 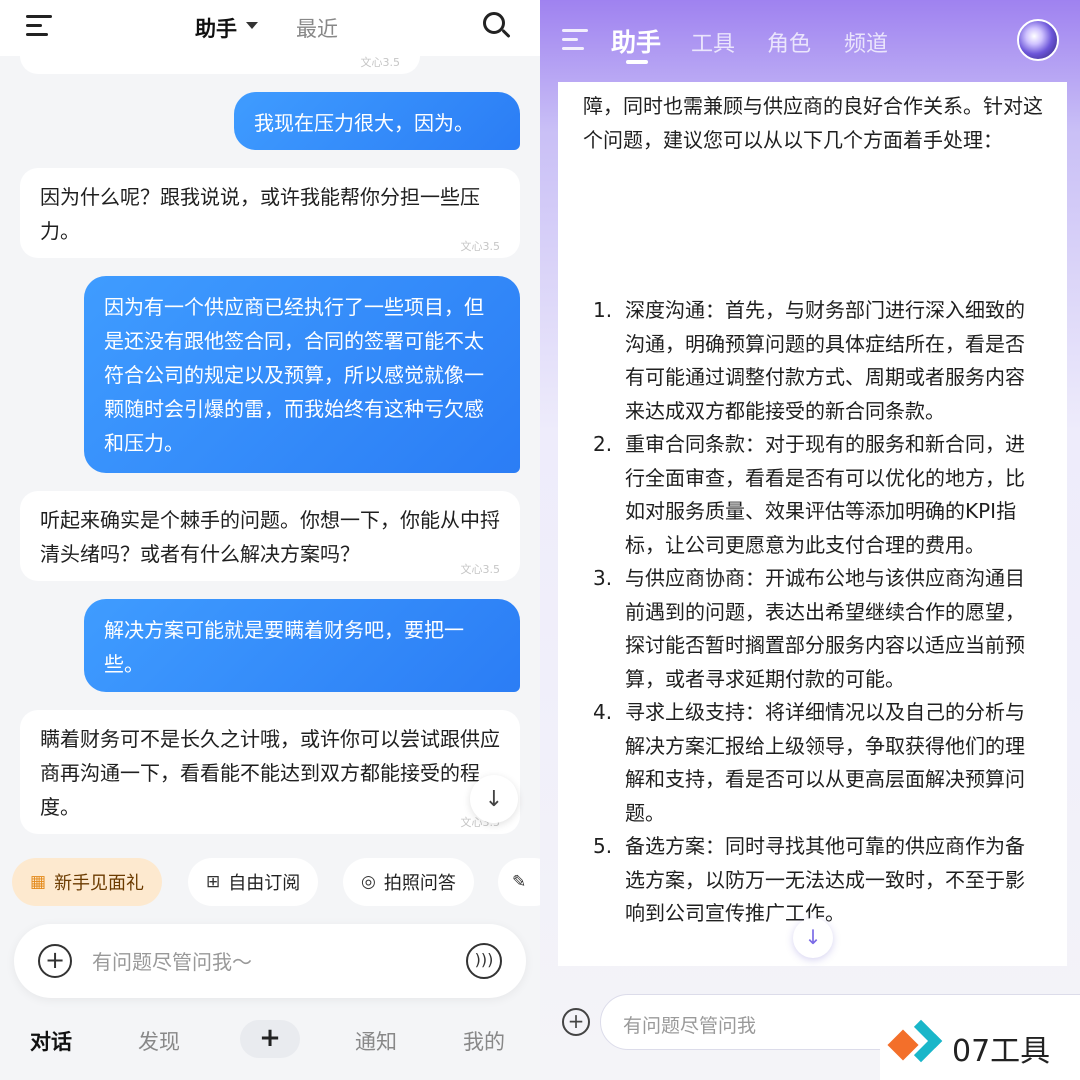 I want to click on item-number: 5., so click(x=603, y=846).